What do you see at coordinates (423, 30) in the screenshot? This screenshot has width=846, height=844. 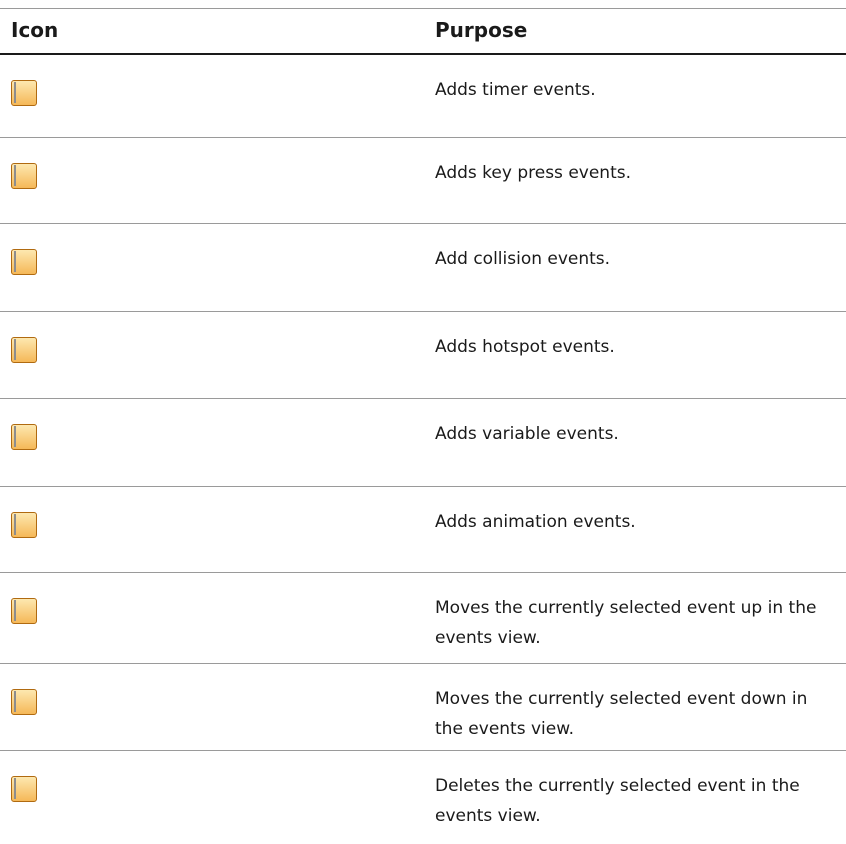 I see `table-header: Icon Purpose` at bounding box center [423, 30].